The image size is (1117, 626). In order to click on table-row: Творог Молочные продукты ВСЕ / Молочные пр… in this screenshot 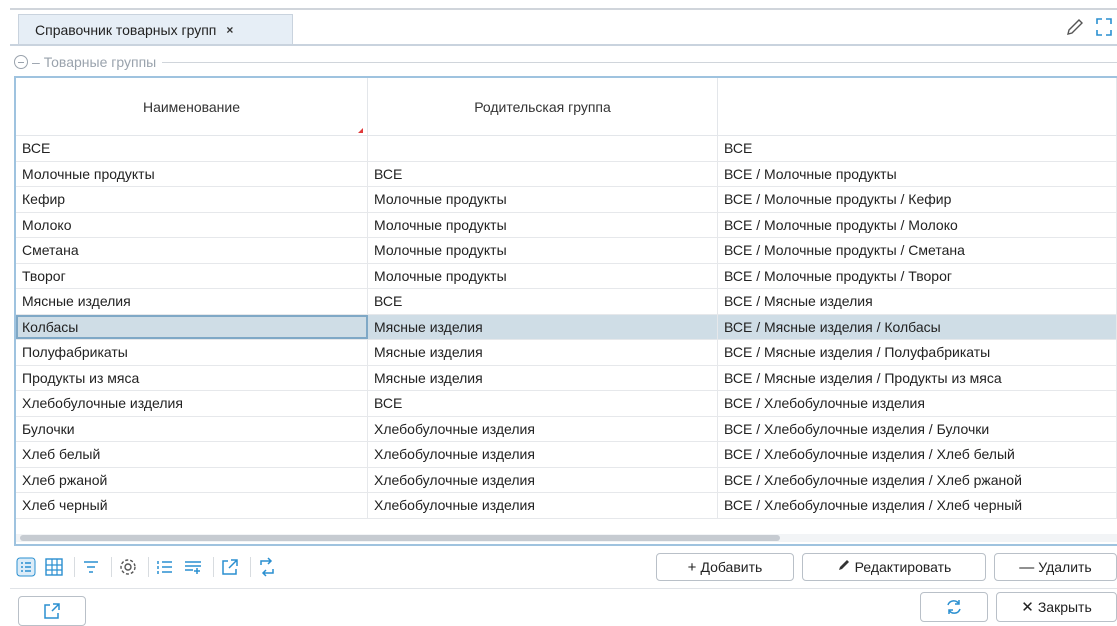, I will do `click(566, 276)`.